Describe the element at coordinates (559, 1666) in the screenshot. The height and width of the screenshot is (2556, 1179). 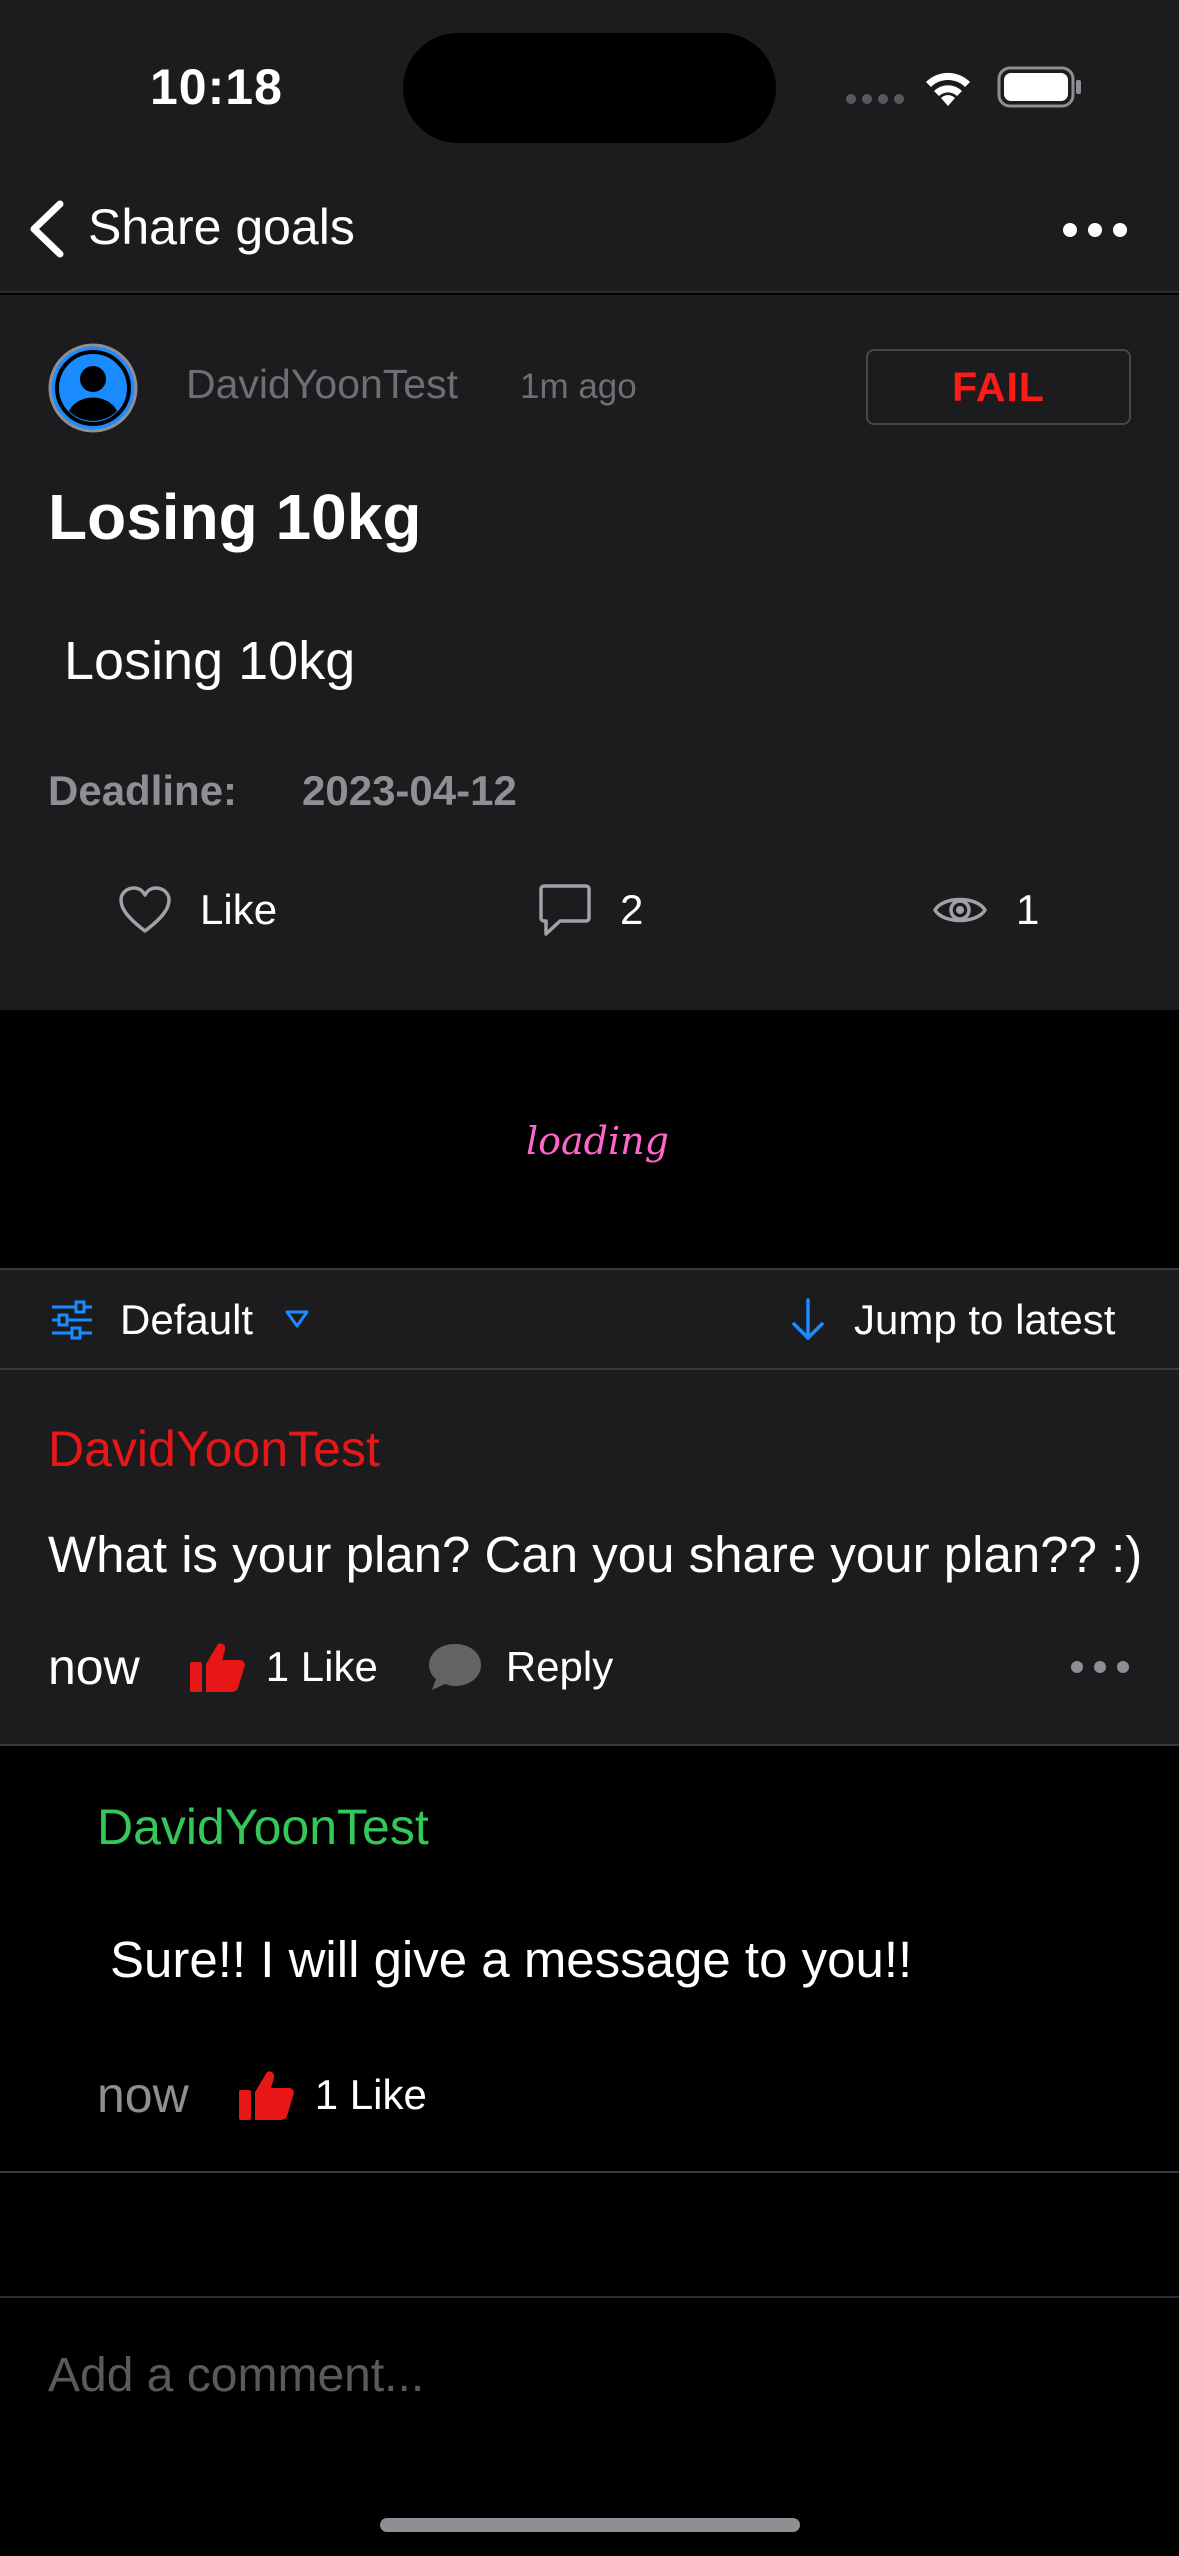
I see `reply-label: Reply` at that location.